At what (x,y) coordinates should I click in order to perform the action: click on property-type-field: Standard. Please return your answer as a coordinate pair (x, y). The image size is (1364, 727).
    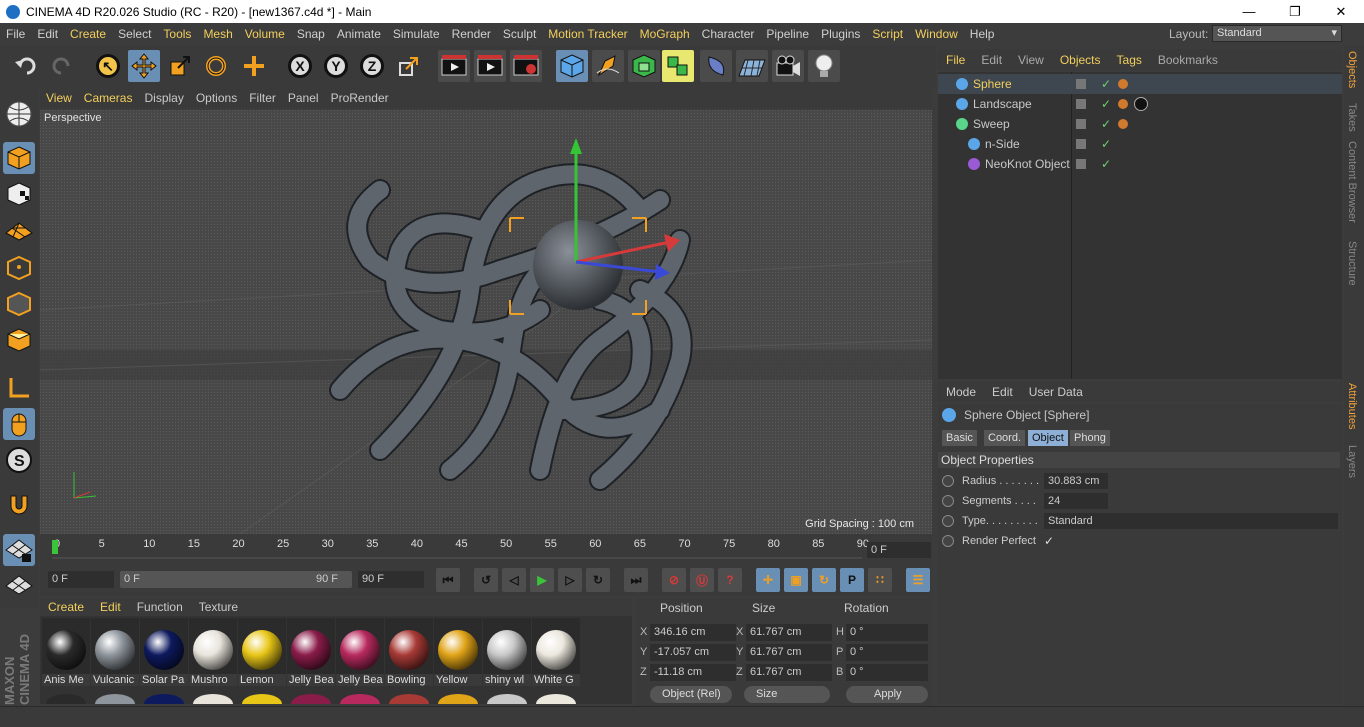
    Looking at the image, I should click on (1191, 521).